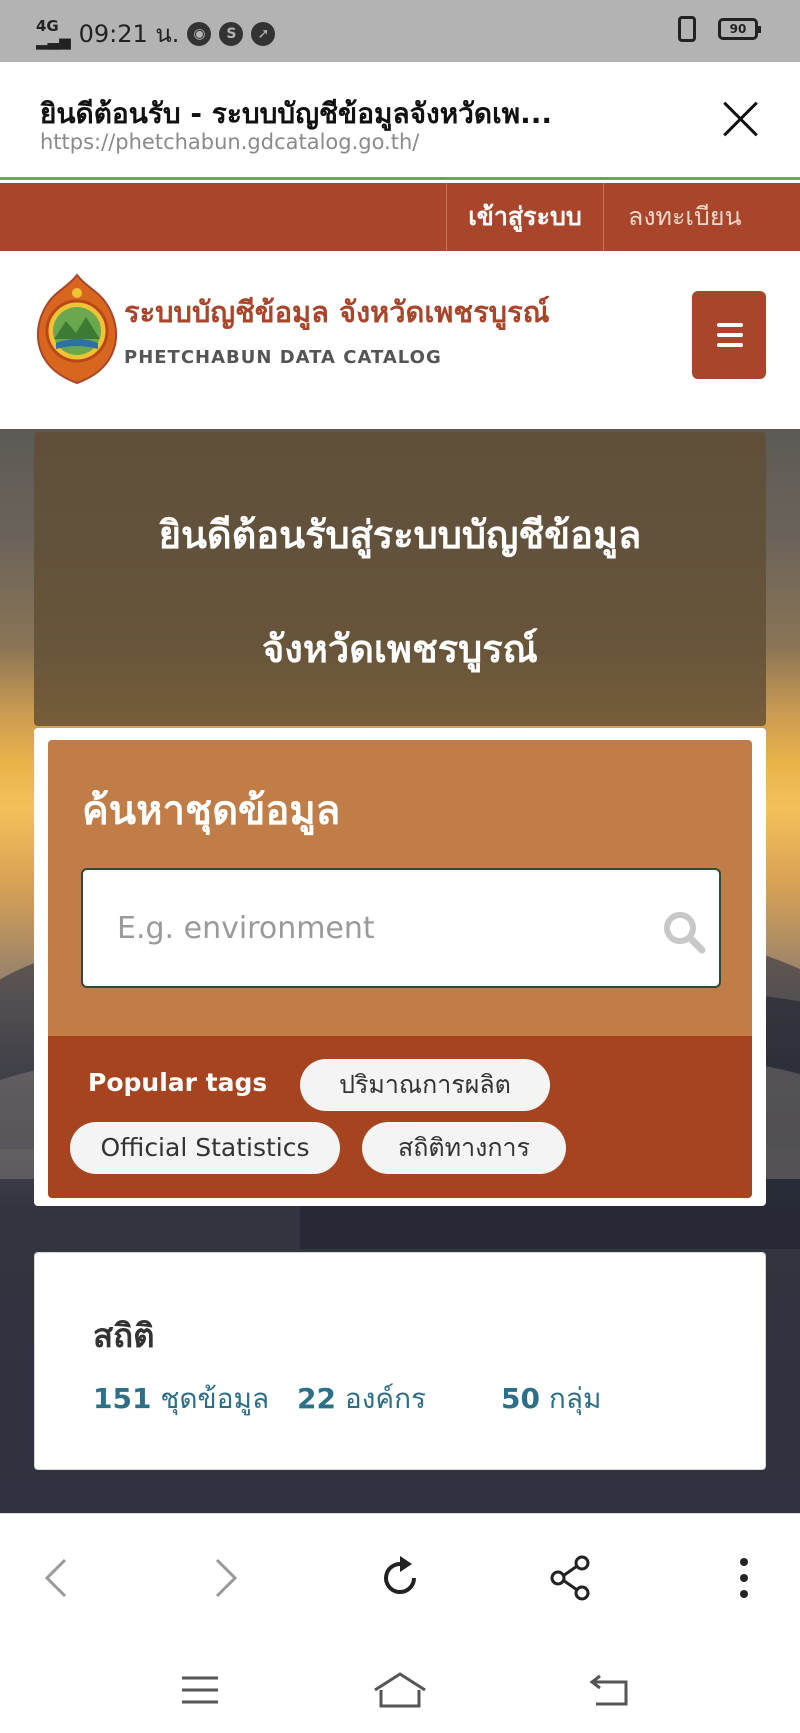 The width and height of the screenshot is (800, 1733). I want to click on reload-button, so click(400, 1578).